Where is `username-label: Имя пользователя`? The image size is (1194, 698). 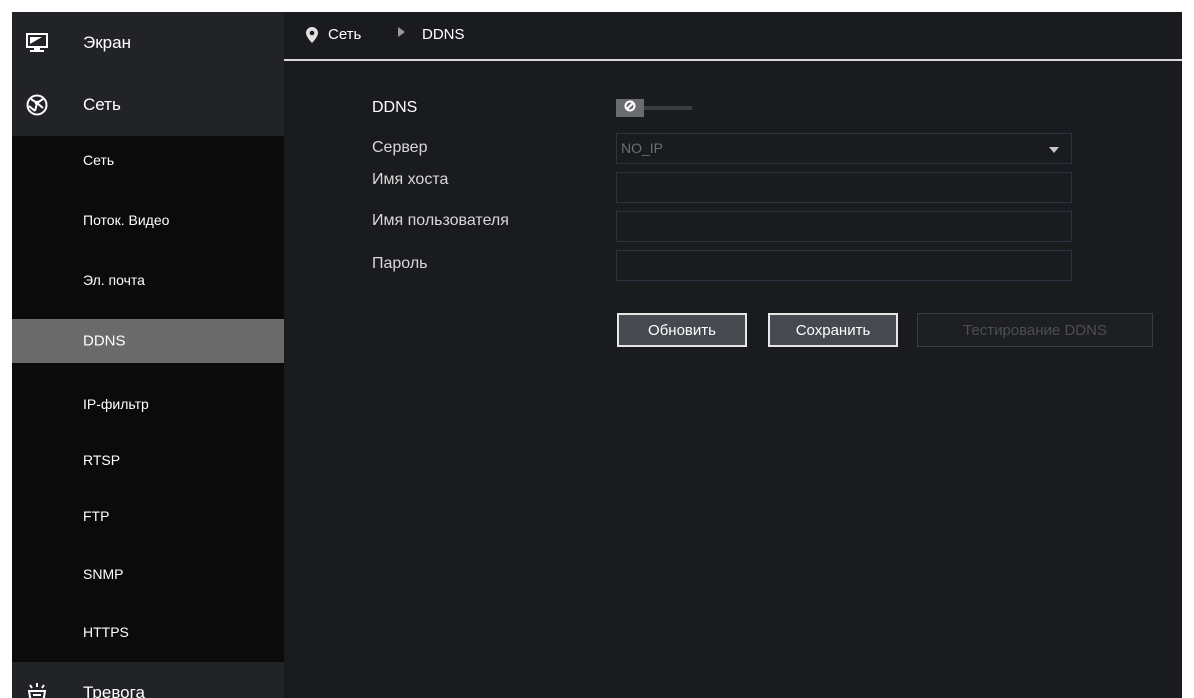
username-label: Имя пользователя is located at coordinates (440, 220).